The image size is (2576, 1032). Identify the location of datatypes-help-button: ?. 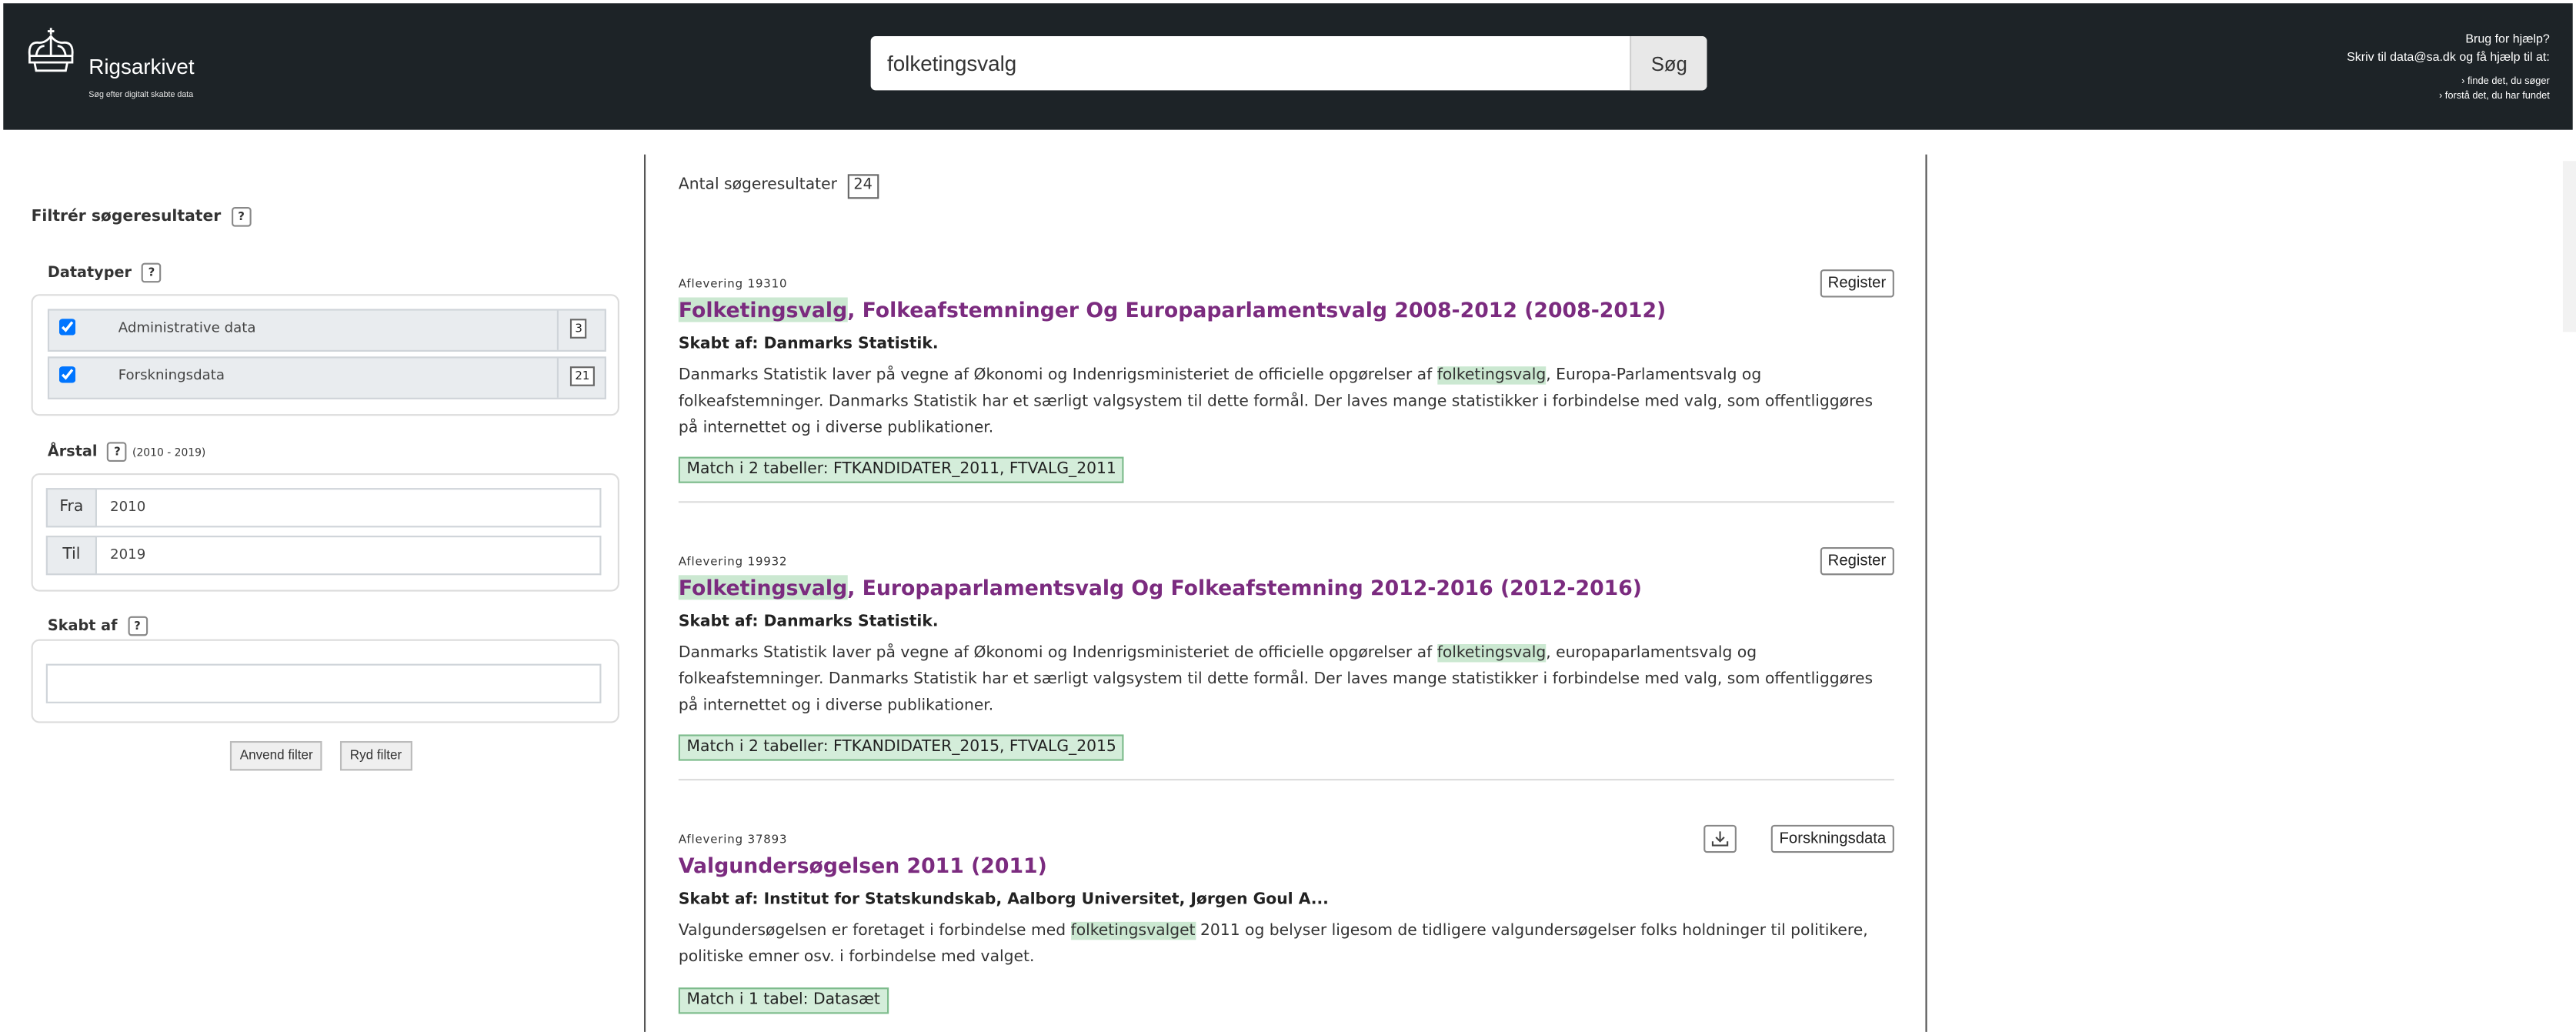
(152, 272).